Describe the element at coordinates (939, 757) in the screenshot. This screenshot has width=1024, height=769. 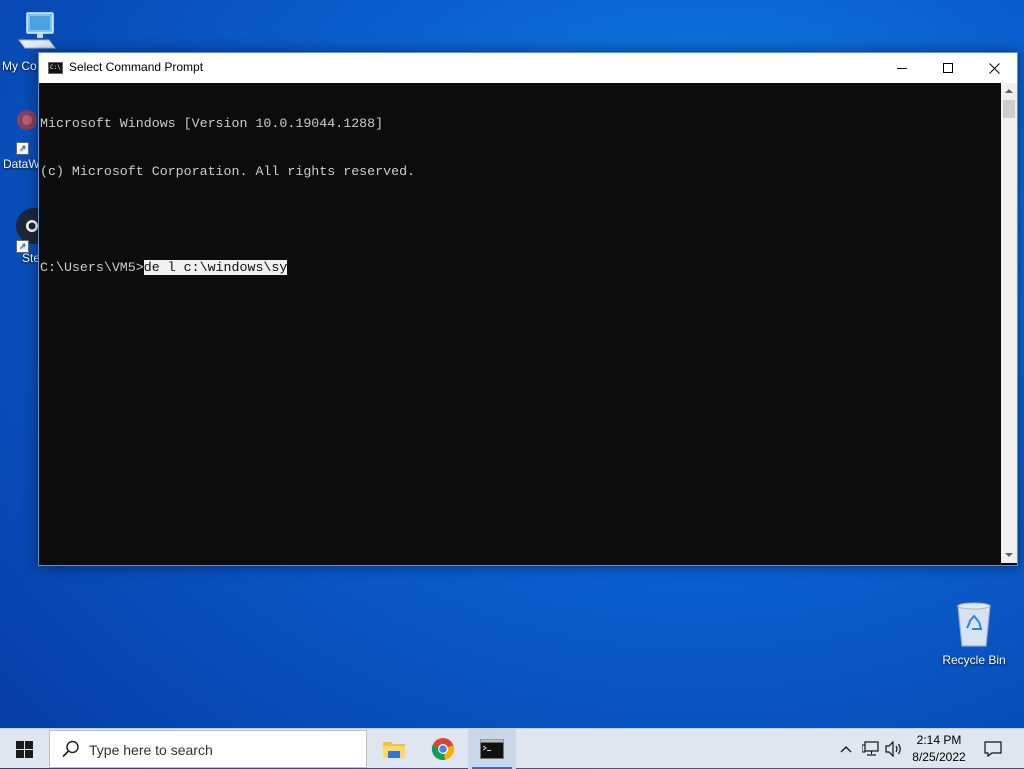
I see `clock-date: 8/25/2022` at that location.